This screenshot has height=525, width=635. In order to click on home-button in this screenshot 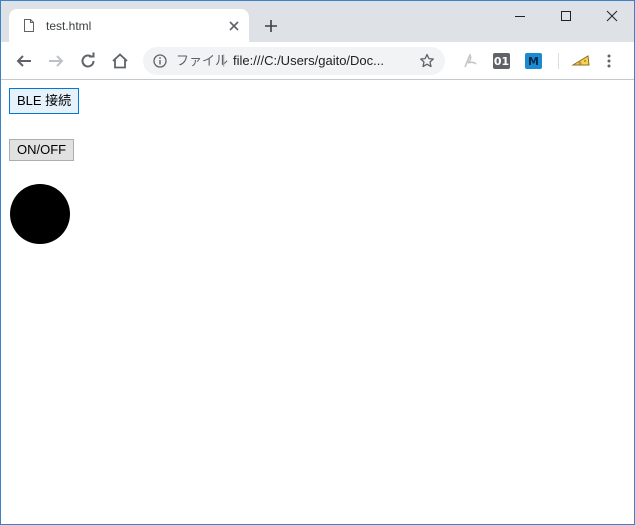, I will do `click(120, 61)`.